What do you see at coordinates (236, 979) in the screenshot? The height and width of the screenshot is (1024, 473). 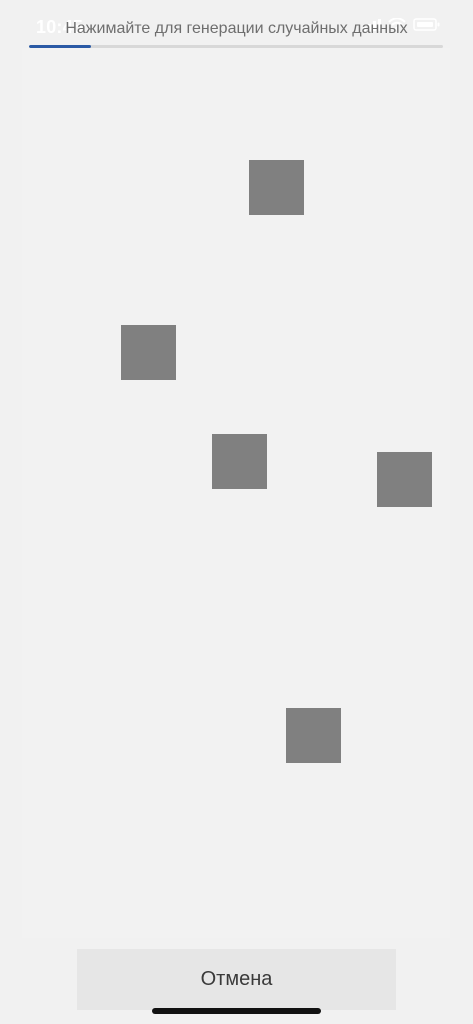 I see `cancel-button: Отмена` at bounding box center [236, 979].